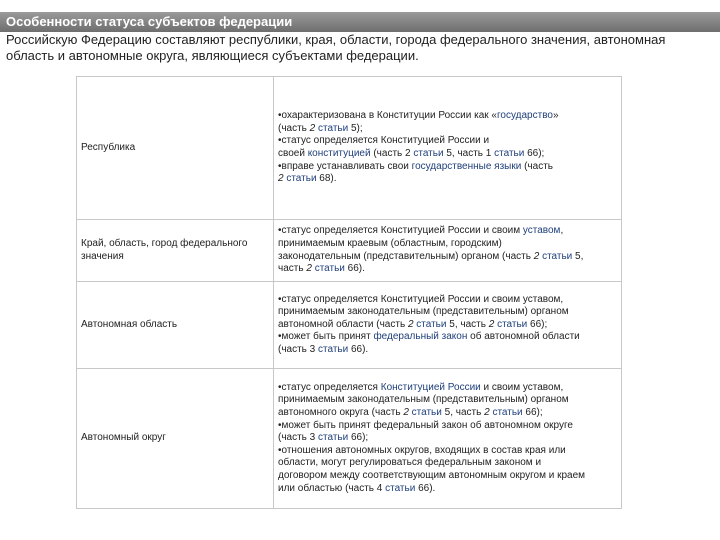 This screenshot has width=720, height=540. I want to click on subject-name: Автономная область, so click(175, 325).